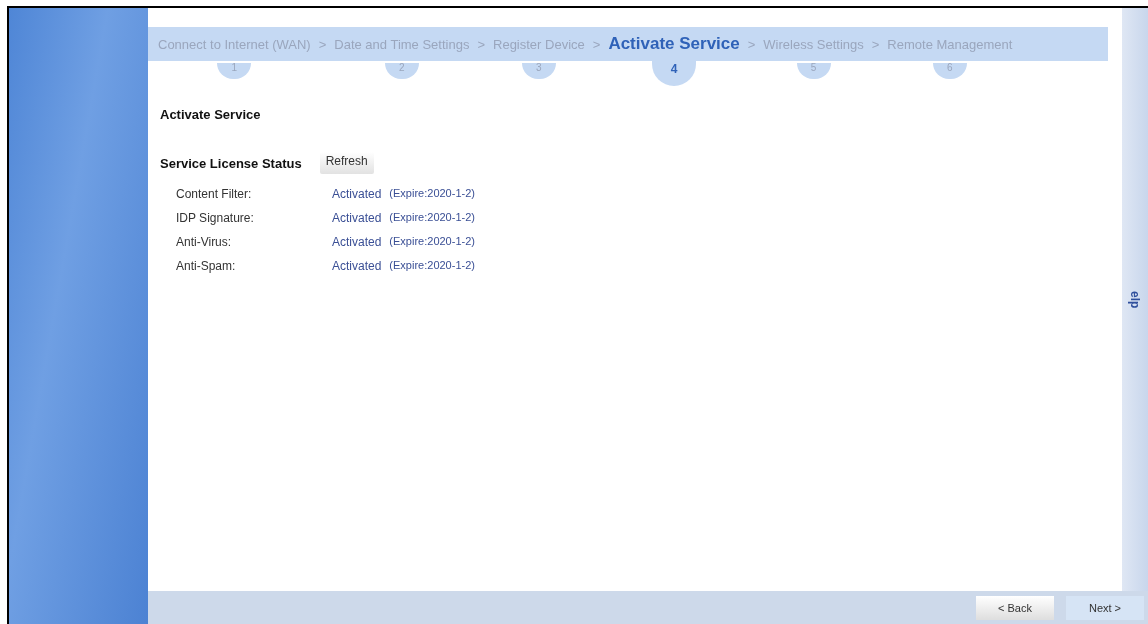 This screenshot has height=624, width=1148. What do you see at coordinates (1015, 607) in the screenshot?
I see `back-button: < Back` at bounding box center [1015, 607].